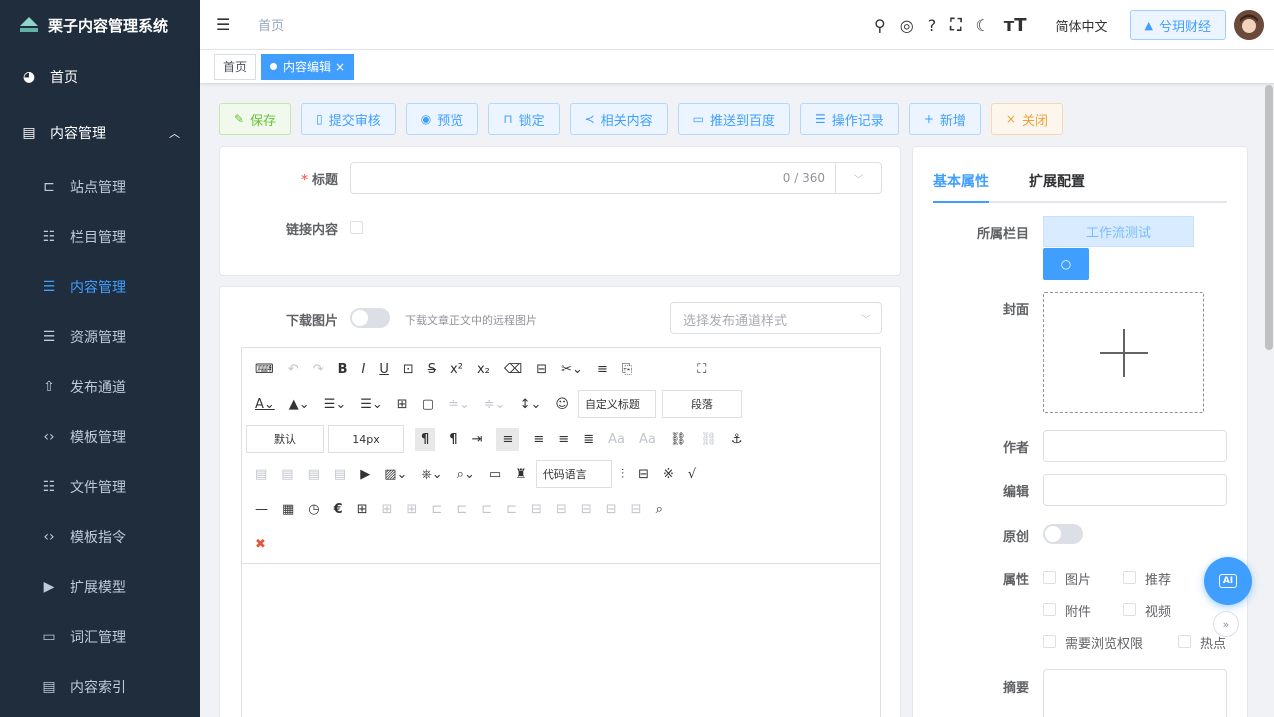  I want to click on ai-assistant-button: AI, so click(1228, 581).